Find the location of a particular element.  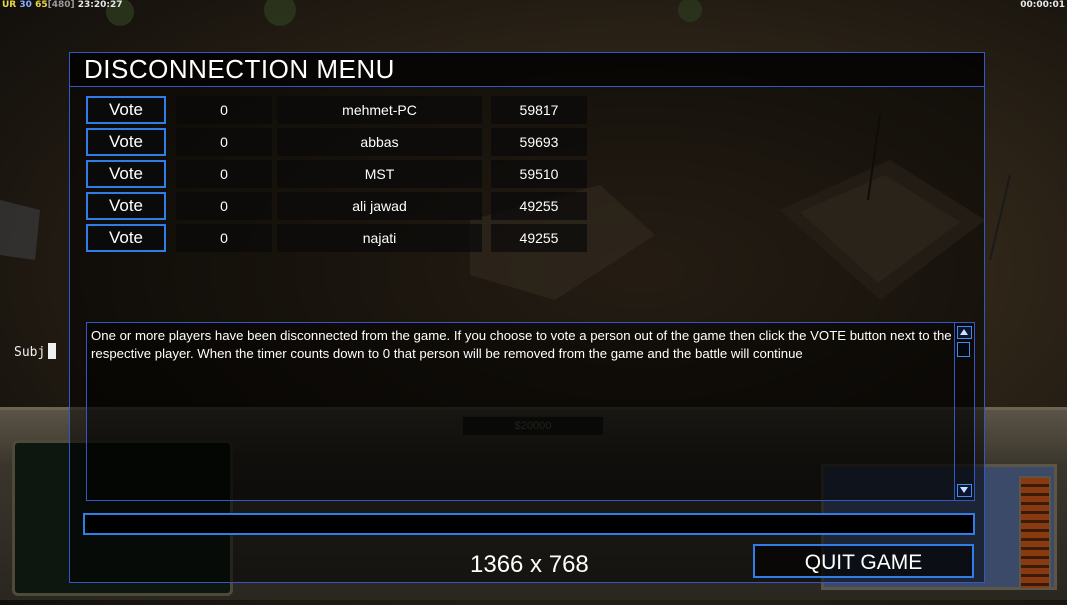

general-rank-bar is located at coordinates (1035, 533).